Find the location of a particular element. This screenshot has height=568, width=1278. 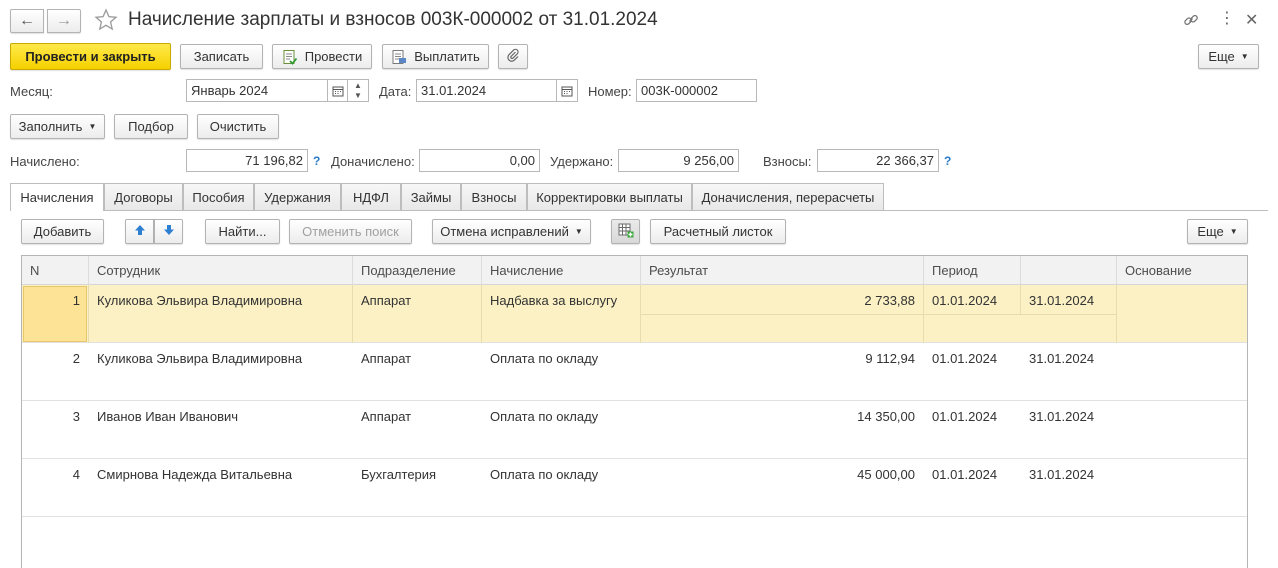

month-stepper: ▲ ▼ is located at coordinates (358, 90).